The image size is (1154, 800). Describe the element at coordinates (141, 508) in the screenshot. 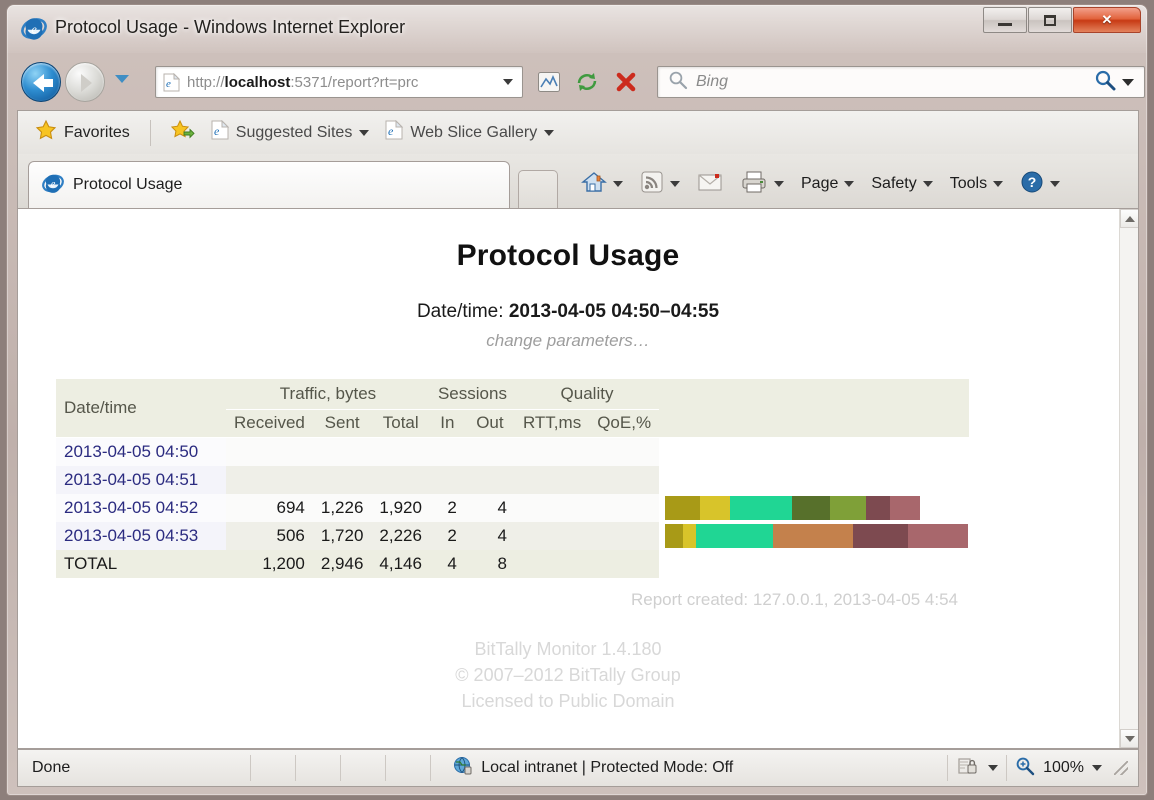

I see `cell-datetime: 2013-04-05 04:52` at that location.